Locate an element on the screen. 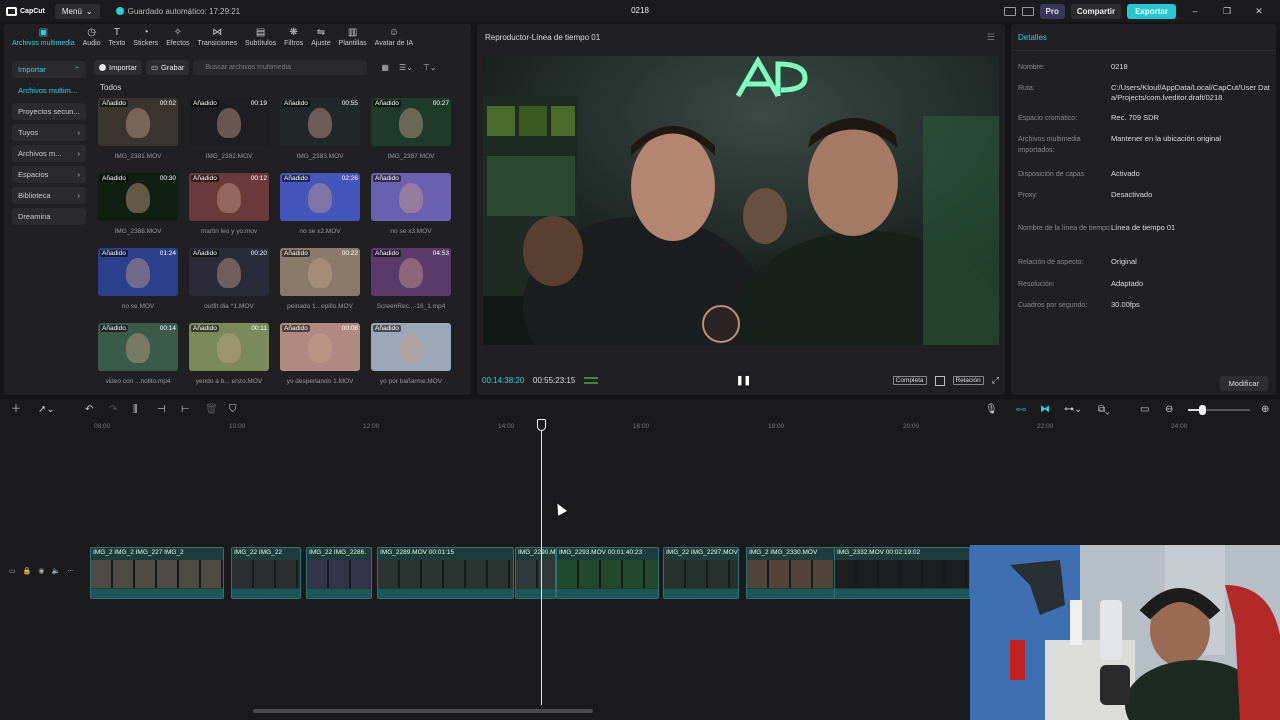  media-thumbnail: Añadido 00:20 is located at coordinates (229, 272).